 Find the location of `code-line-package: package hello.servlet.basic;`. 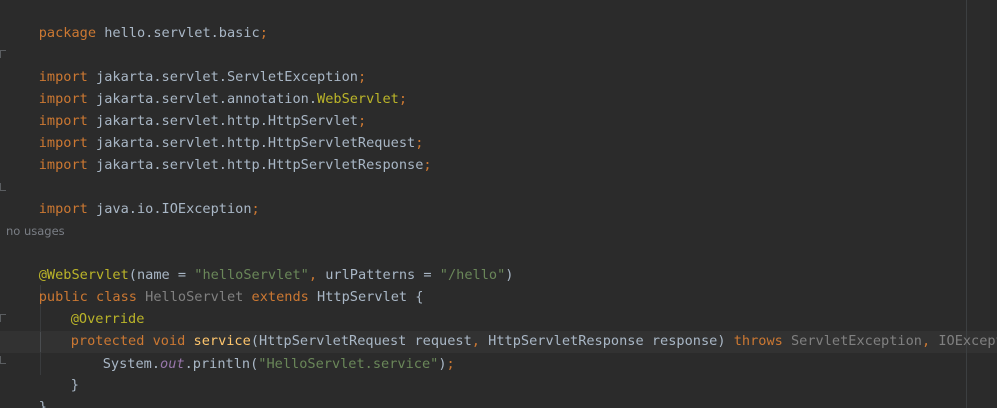

code-line-package: package hello.servlet.basic; is located at coordinates (137, 20).